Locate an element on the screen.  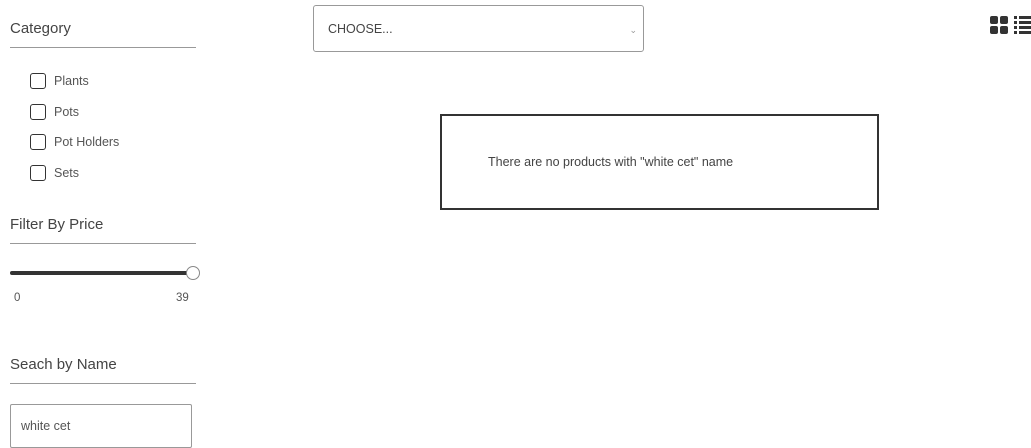
category-label: Sets is located at coordinates (67, 172).